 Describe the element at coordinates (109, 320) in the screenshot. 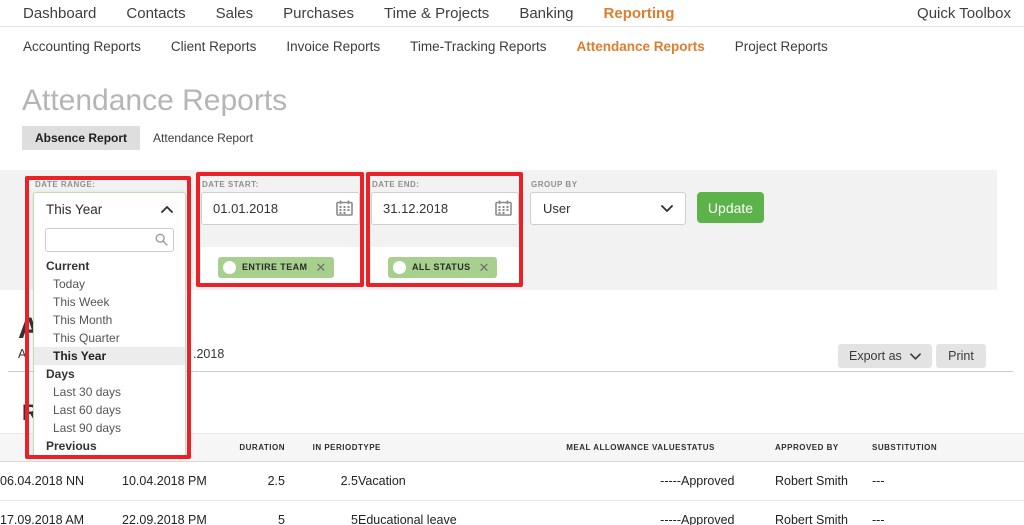

I see `option-this-month: This Month` at that location.